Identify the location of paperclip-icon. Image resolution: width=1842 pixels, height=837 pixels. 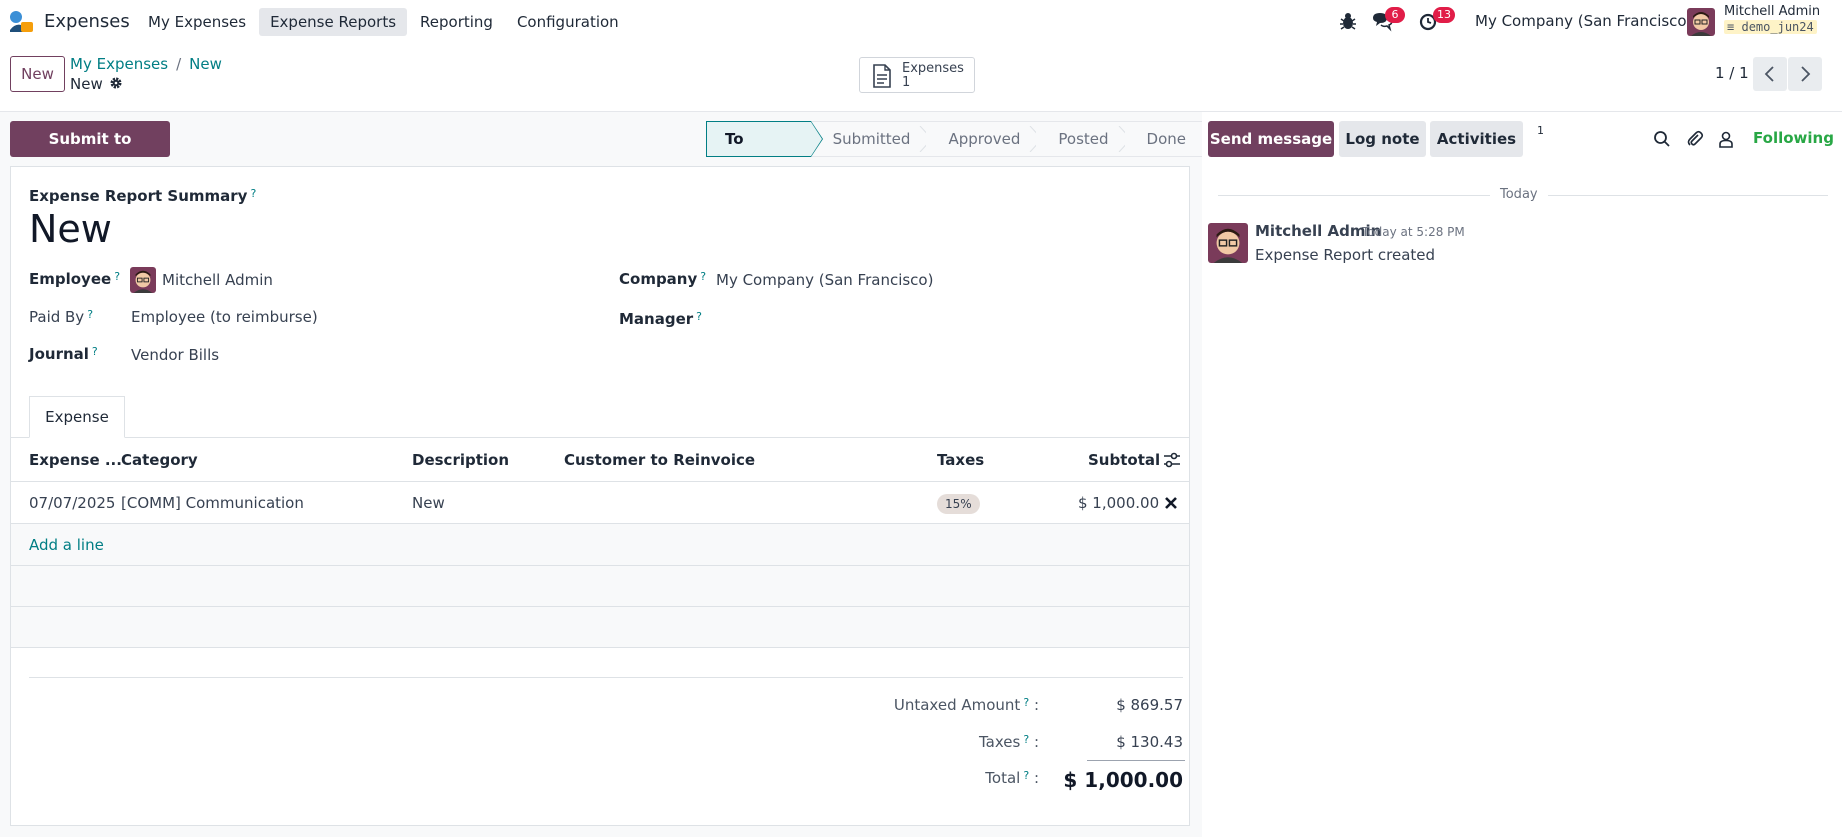
(1695, 139).